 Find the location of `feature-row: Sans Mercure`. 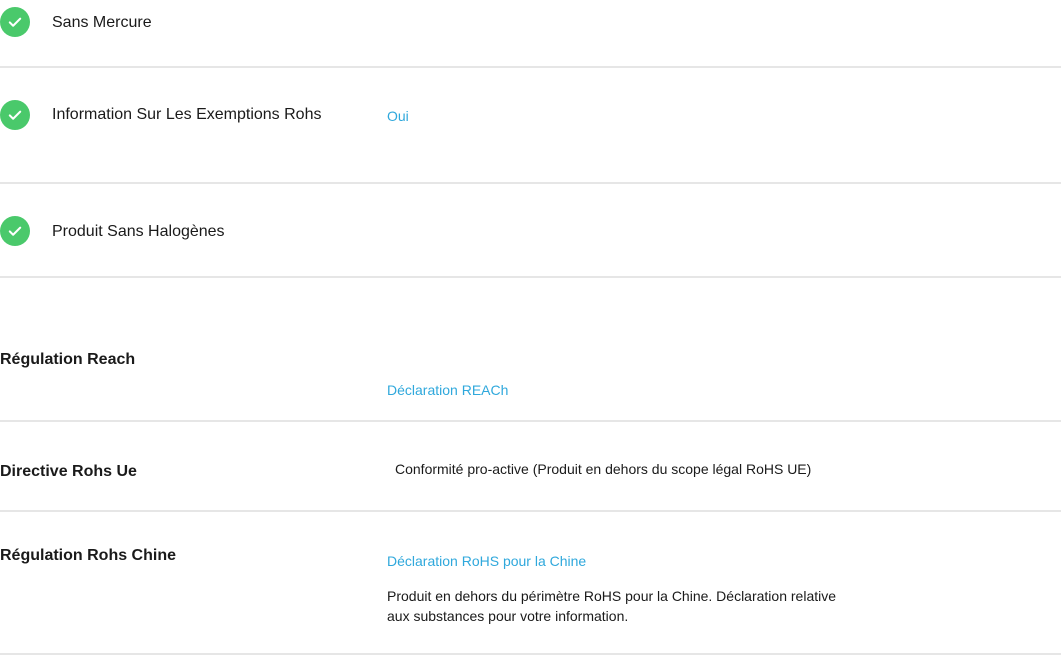

feature-row: Sans Mercure is located at coordinates (530, 33).